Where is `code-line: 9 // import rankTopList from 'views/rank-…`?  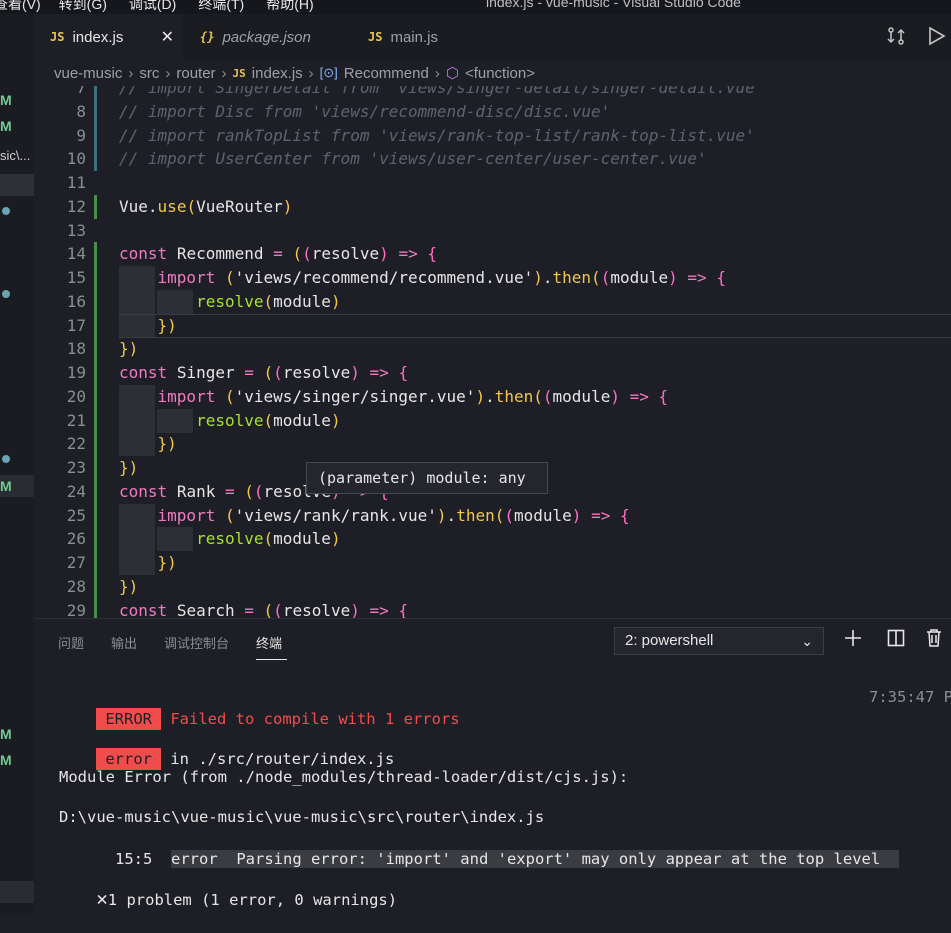
code-line: 9 // import rankTopList from 'views/rank-… is located at coordinates (492, 135).